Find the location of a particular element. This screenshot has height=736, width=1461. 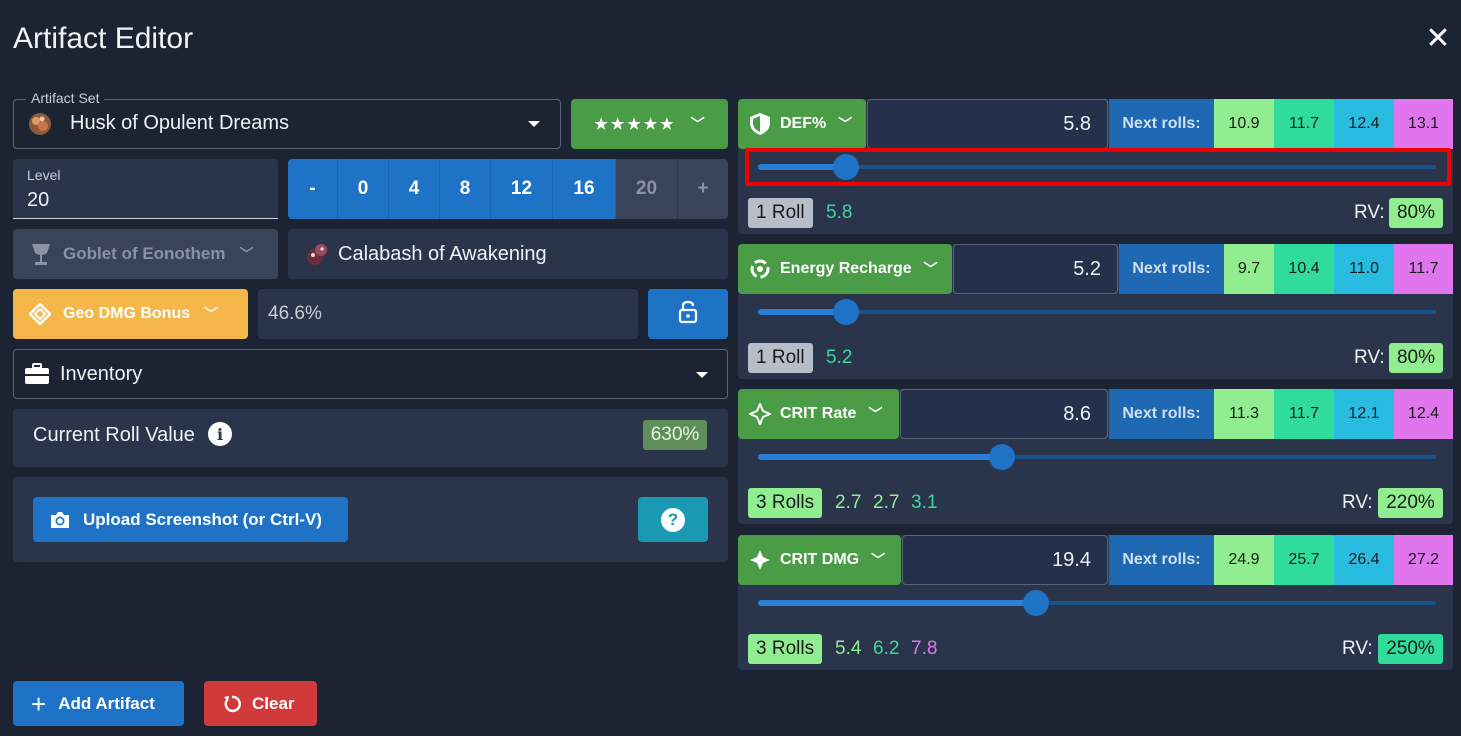

level-4-button: 4 is located at coordinates (414, 189).